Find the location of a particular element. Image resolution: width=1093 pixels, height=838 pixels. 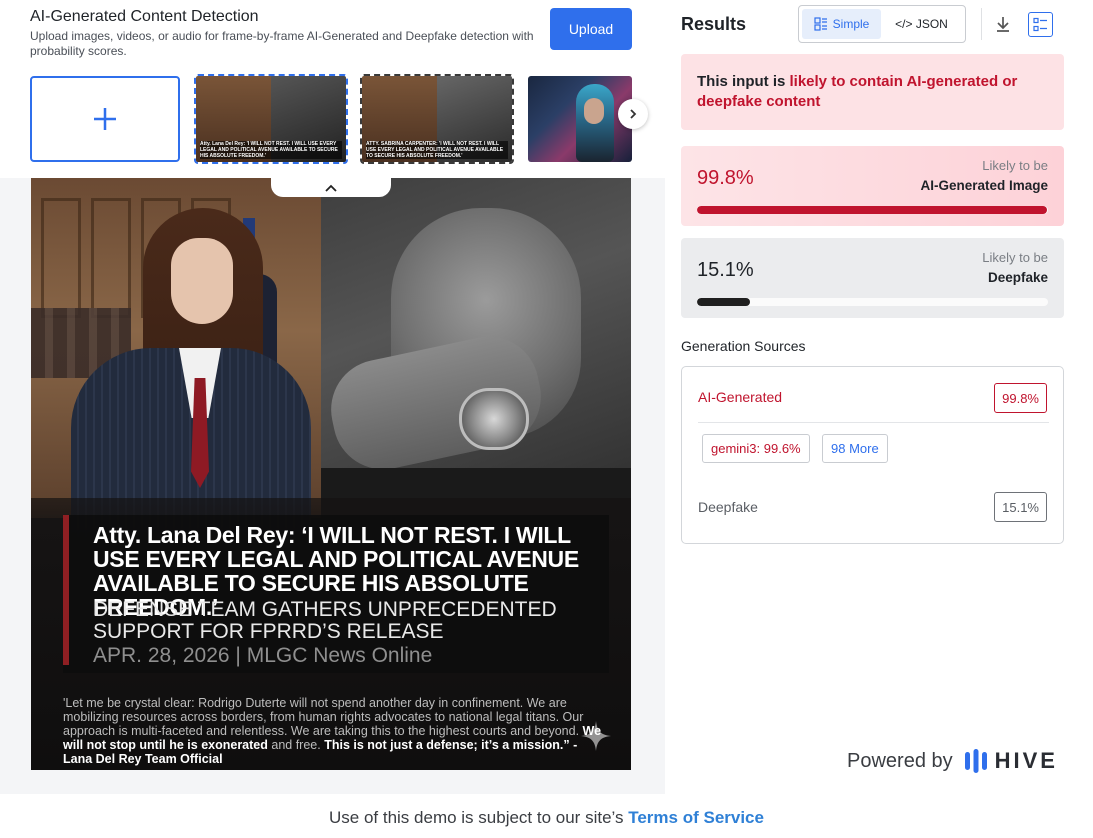

hive-wordmark: HIVE is located at coordinates (1026, 760).